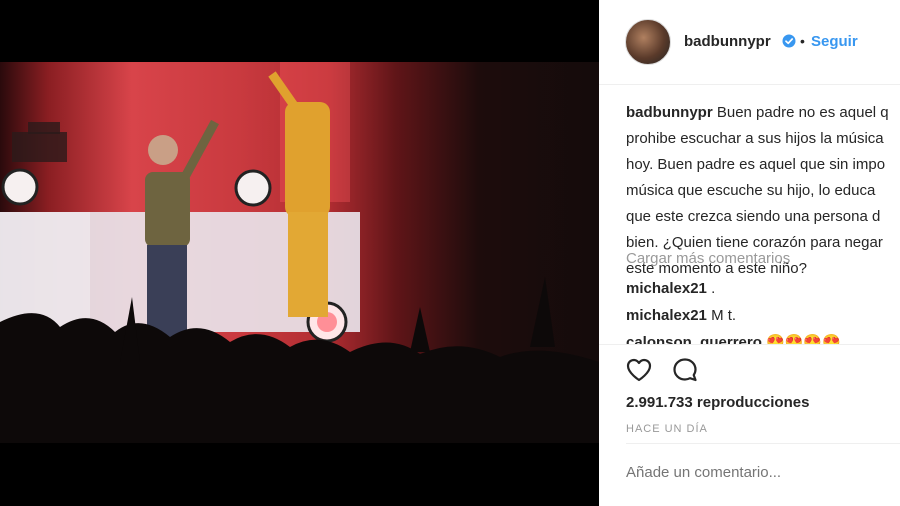 The image size is (900, 506). Describe the element at coordinates (749, 344) in the screenshot. I see `actions-divider` at that location.